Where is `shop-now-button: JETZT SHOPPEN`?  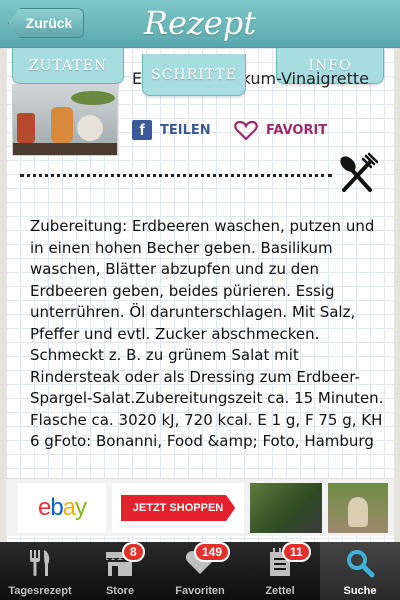 shop-now-button: JETZT SHOPPEN is located at coordinates (178, 508).